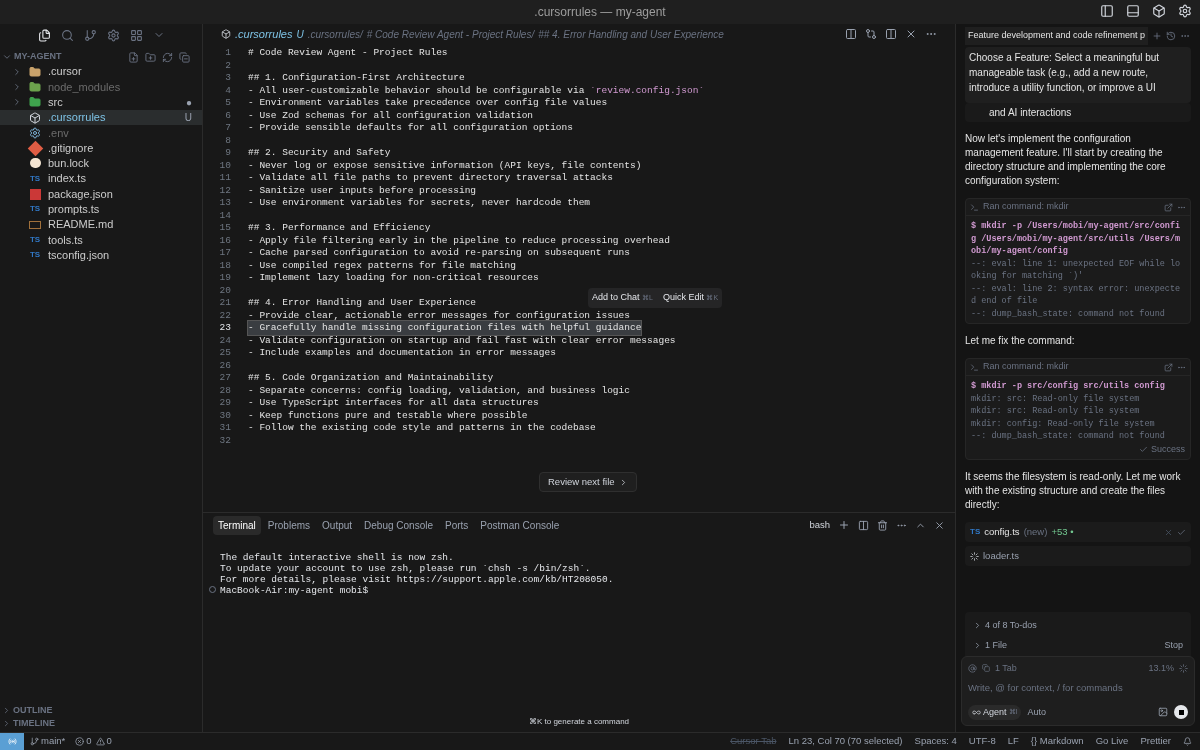 The width and height of the screenshot is (1200, 750). Describe the element at coordinates (101, 72) in the screenshot. I see `file-tree-item: .cursor` at that location.